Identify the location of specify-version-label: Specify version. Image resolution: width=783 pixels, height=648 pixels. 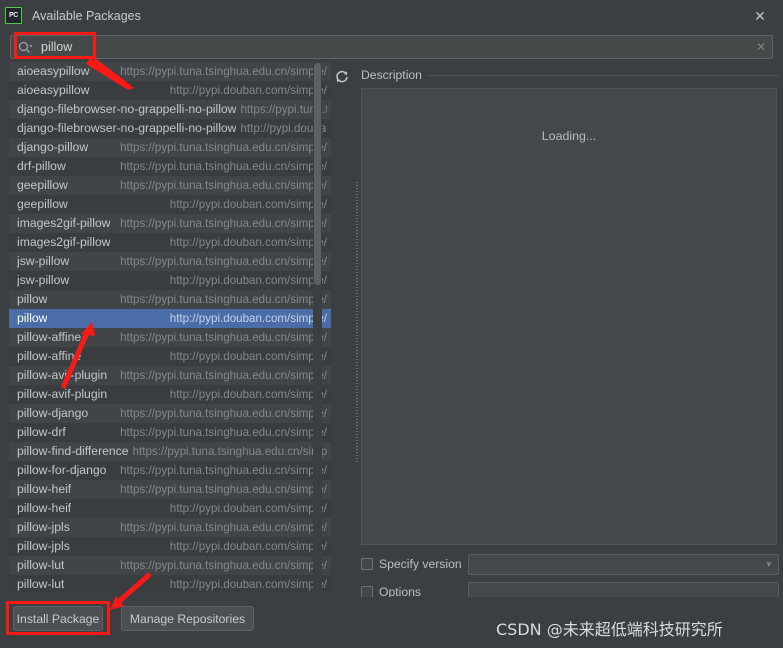
(420, 564).